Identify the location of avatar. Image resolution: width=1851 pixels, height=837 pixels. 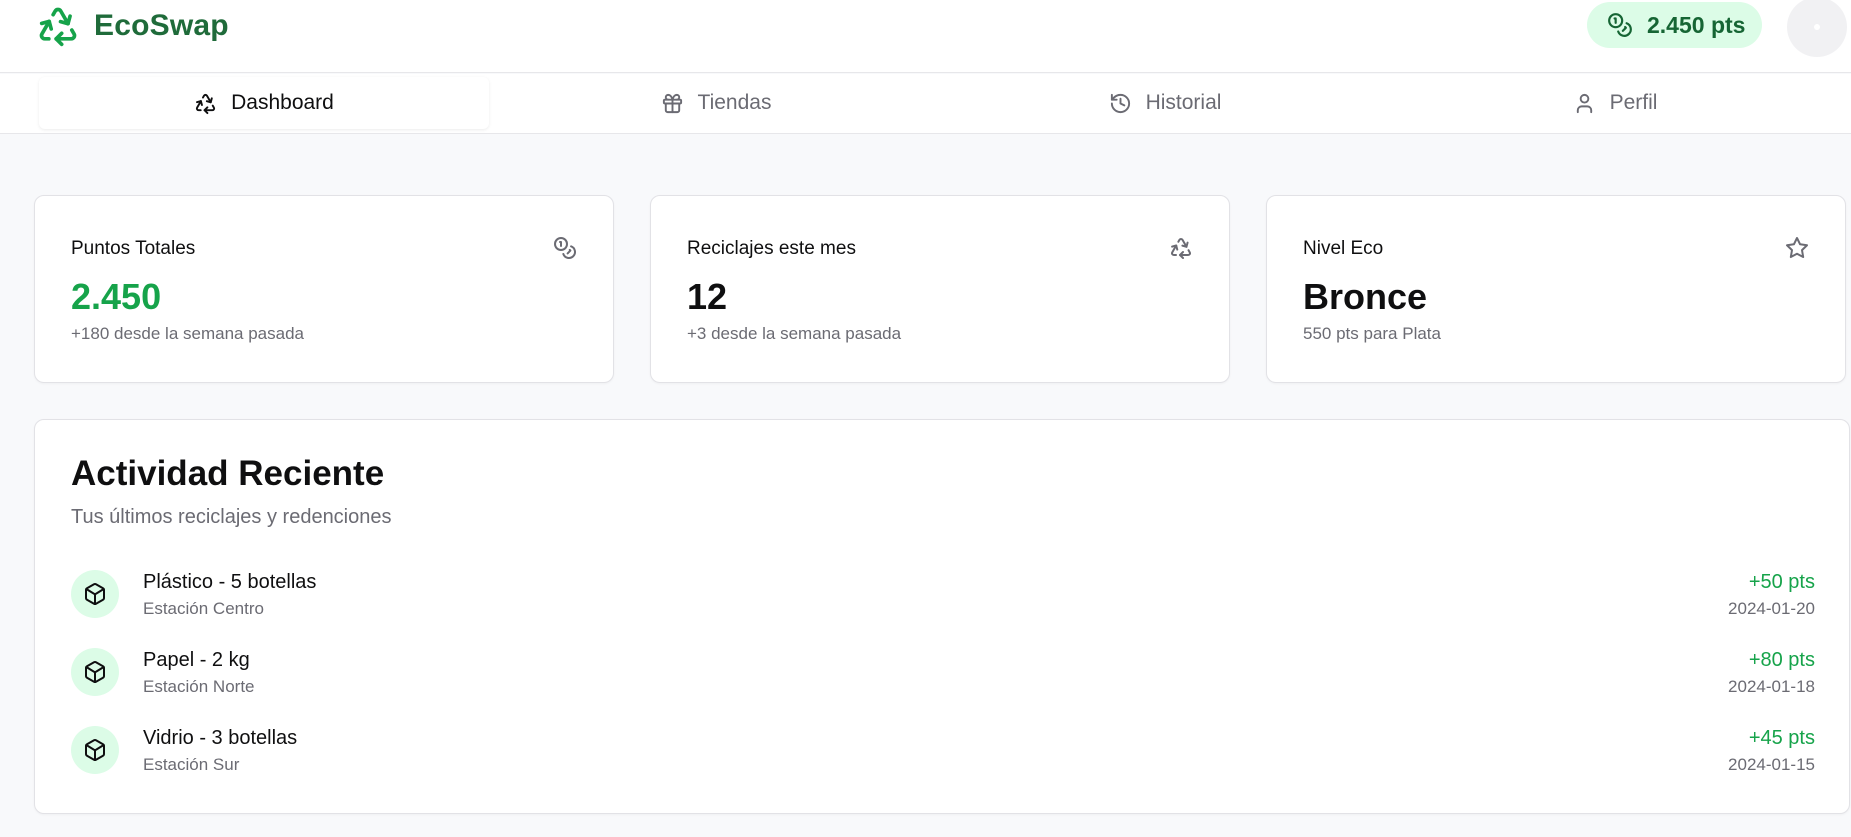
(1817, 28).